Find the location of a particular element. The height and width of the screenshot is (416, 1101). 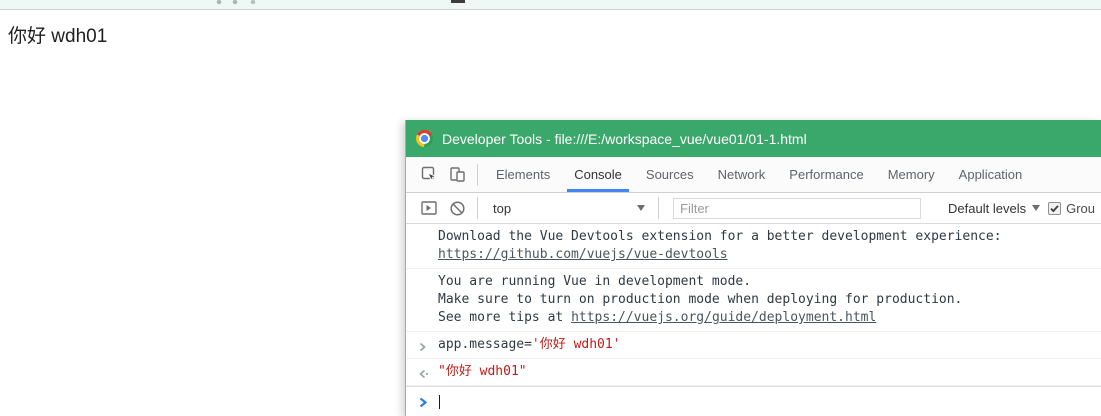

filter-input is located at coordinates (797, 208).